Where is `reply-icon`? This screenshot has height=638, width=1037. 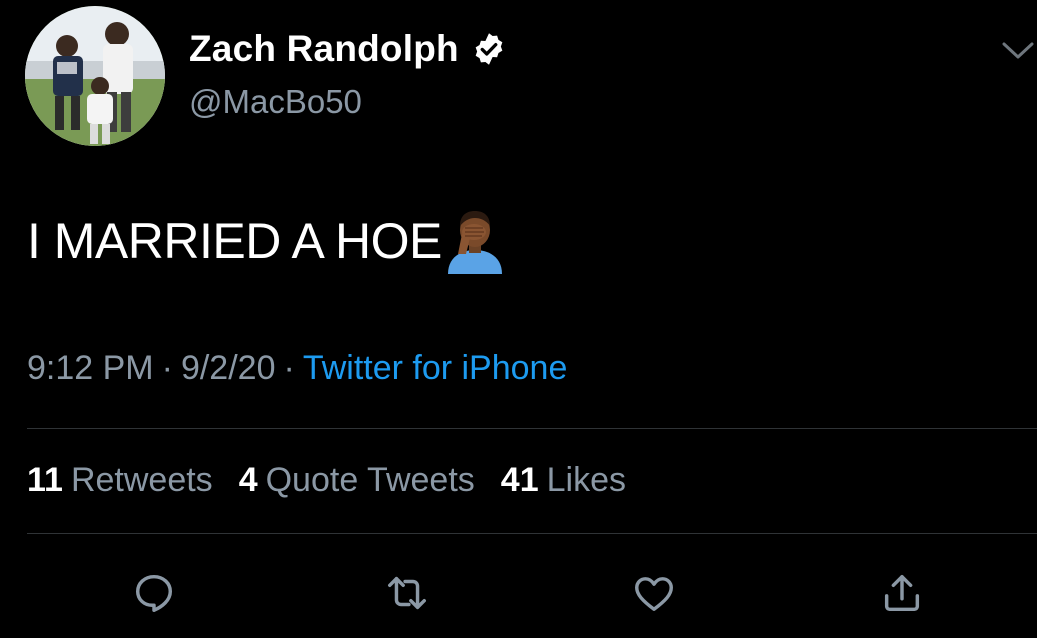
reply-icon is located at coordinates (154, 593).